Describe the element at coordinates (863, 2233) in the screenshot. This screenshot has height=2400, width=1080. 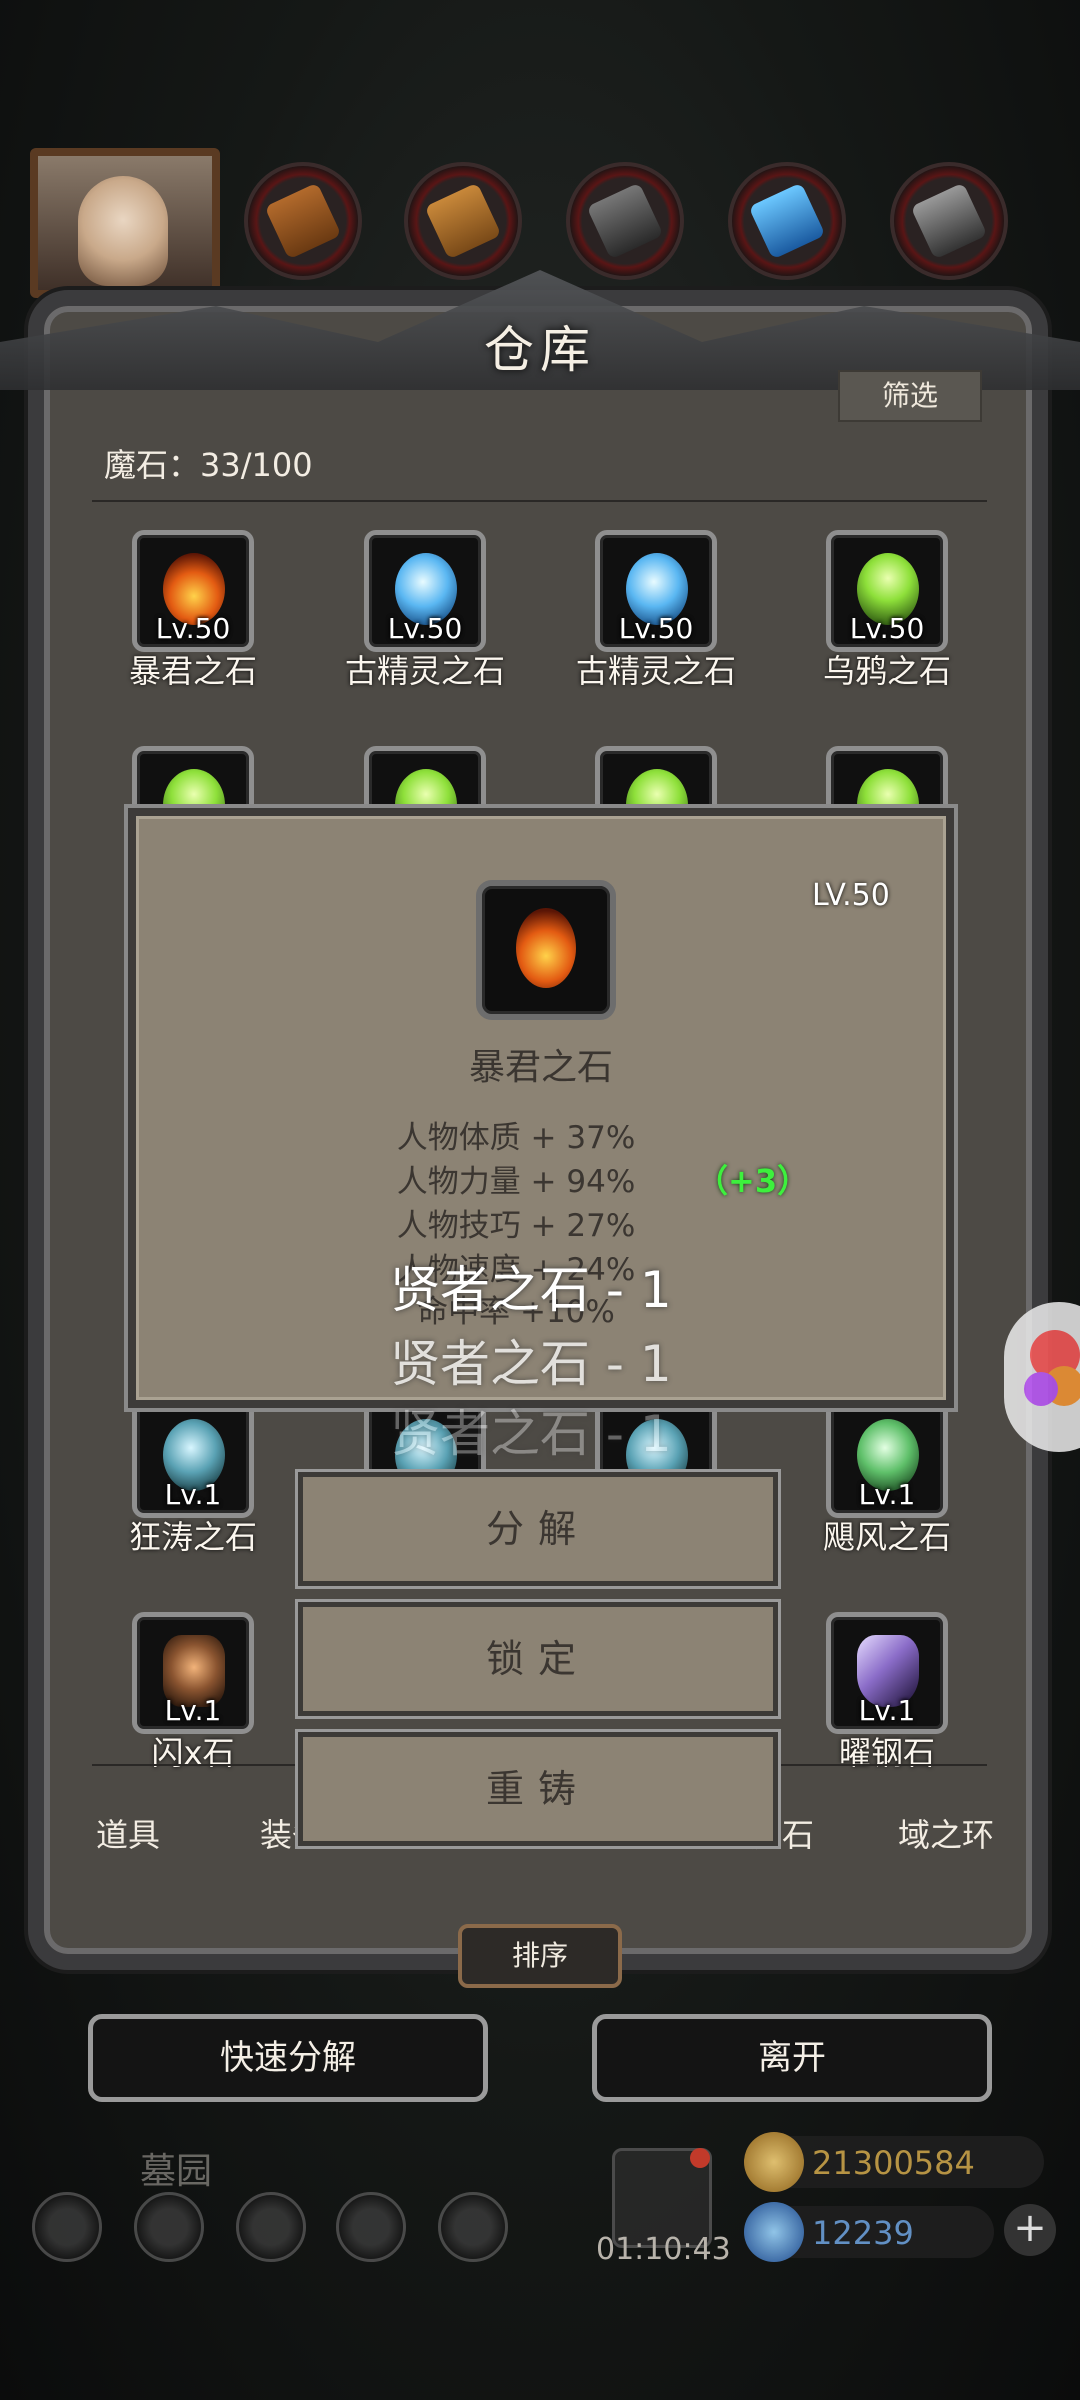
I see `gem-amount: 12239` at that location.